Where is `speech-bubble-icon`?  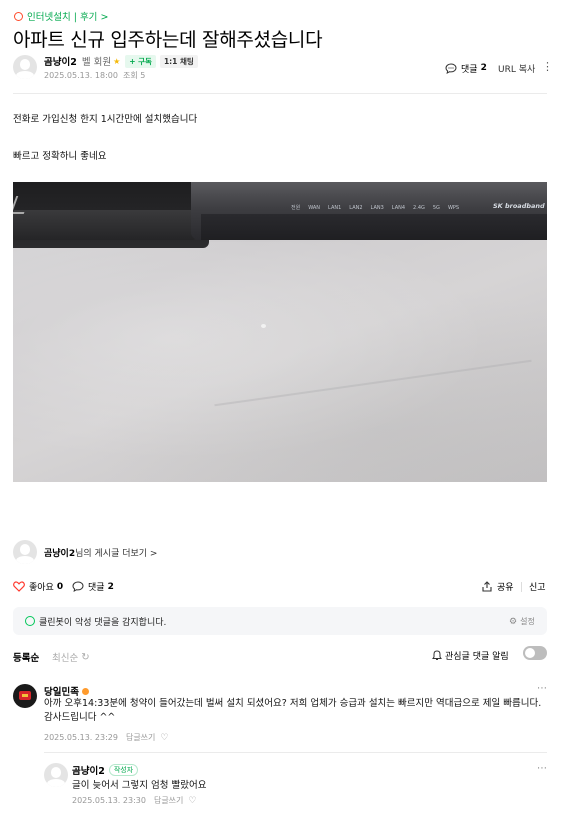 speech-bubble-icon is located at coordinates (451, 68).